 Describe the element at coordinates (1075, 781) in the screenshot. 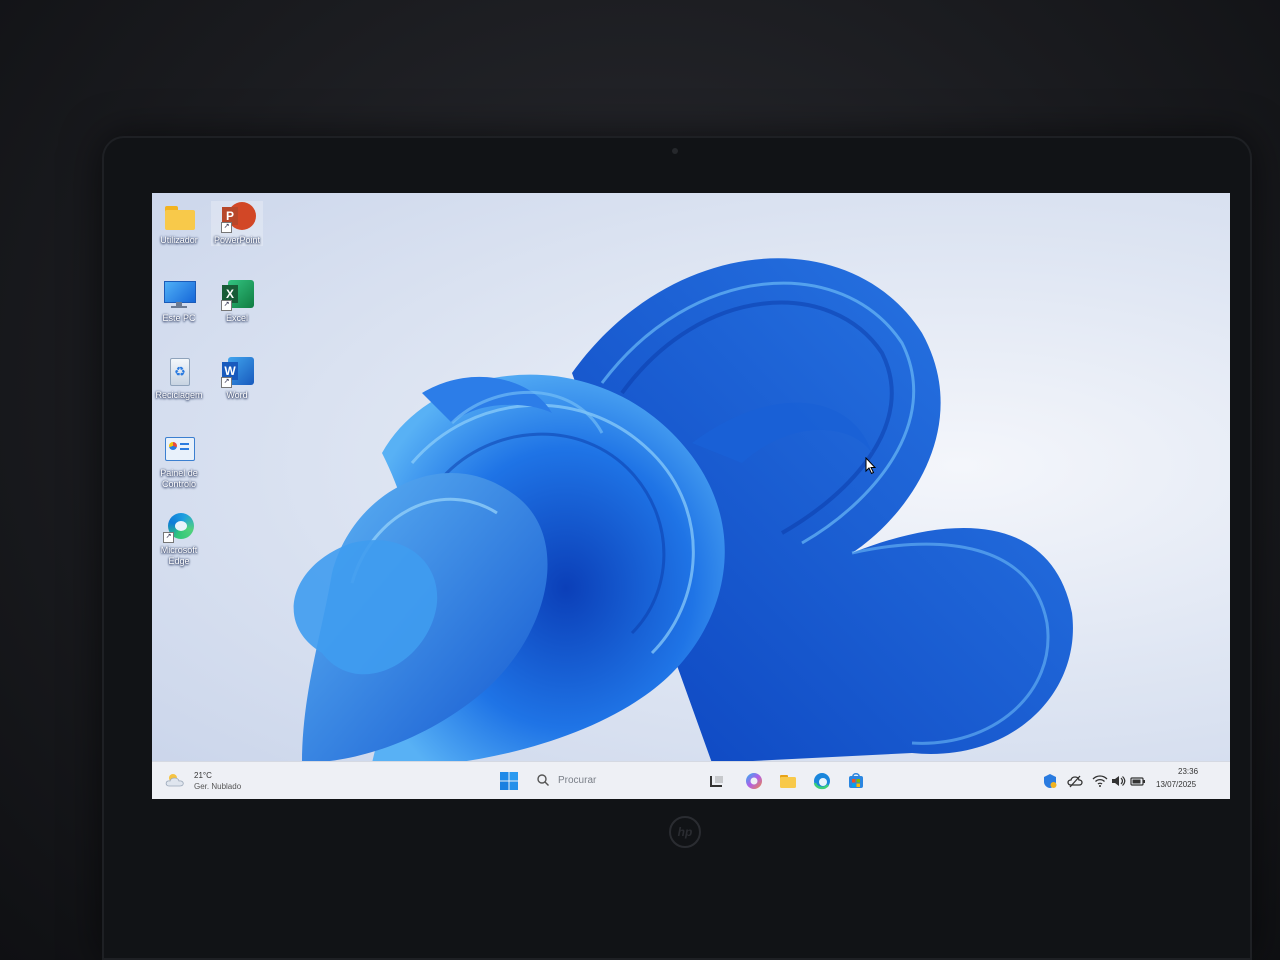

I see `onedrive-offline-icon` at that location.